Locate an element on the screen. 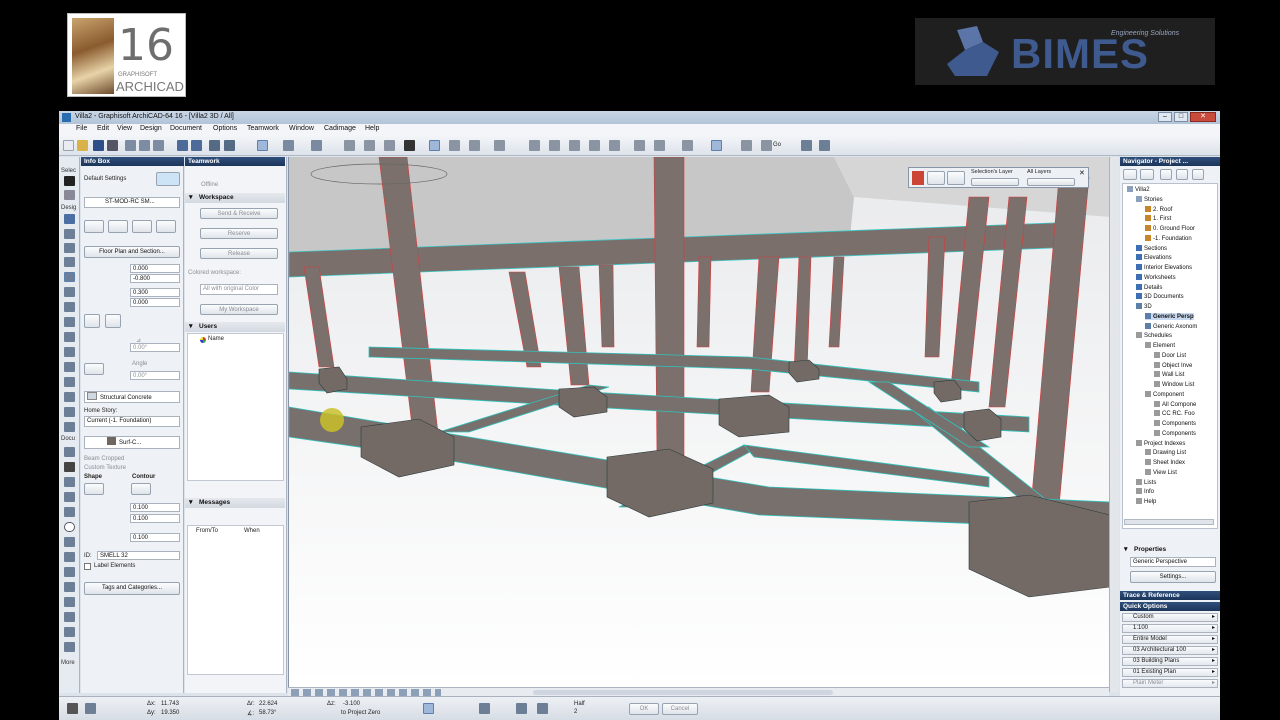 This screenshot has width=1280, height=720. close-button: ✕ is located at coordinates (1203, 117).